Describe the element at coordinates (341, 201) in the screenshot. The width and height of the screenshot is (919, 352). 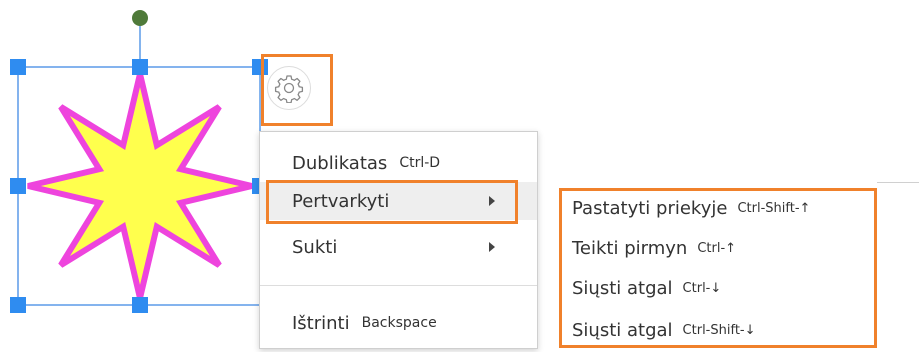
I see `menu-item-label: Pertvarkyti` at that location.